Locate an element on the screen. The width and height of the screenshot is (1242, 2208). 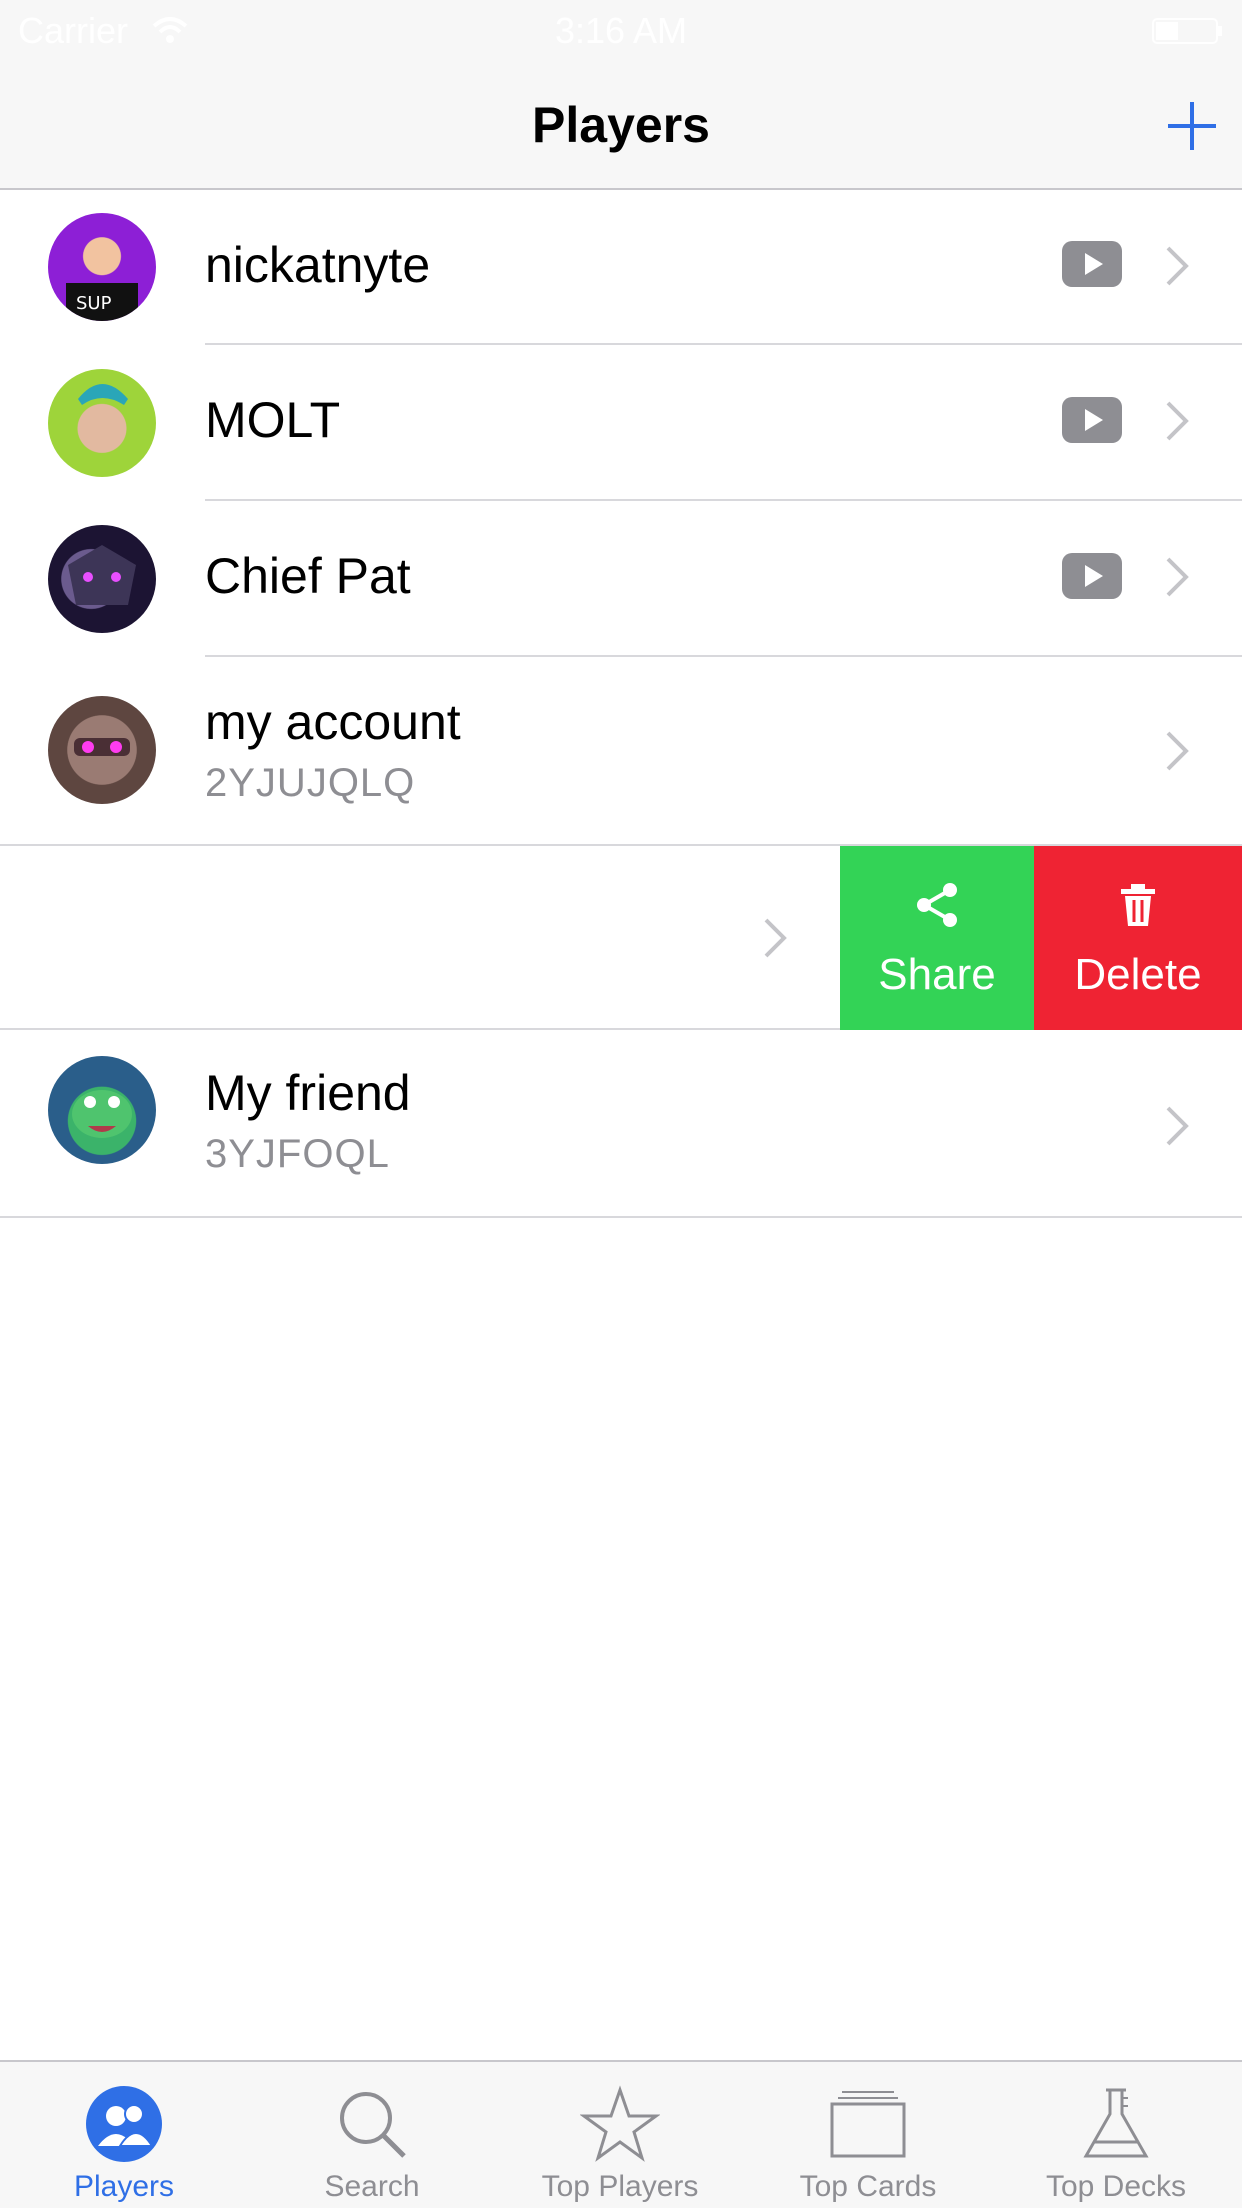
status-bar: Carrier 3:16 AM is located at coordinates (621, 30).